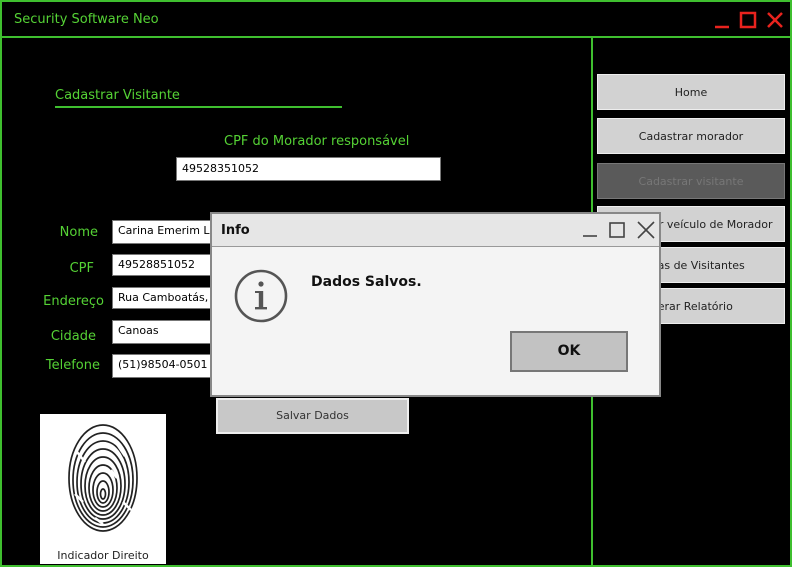  Describe the element at coordinates (81, 268) in the screenshot. I see `cpf-label: CPF` at that location.